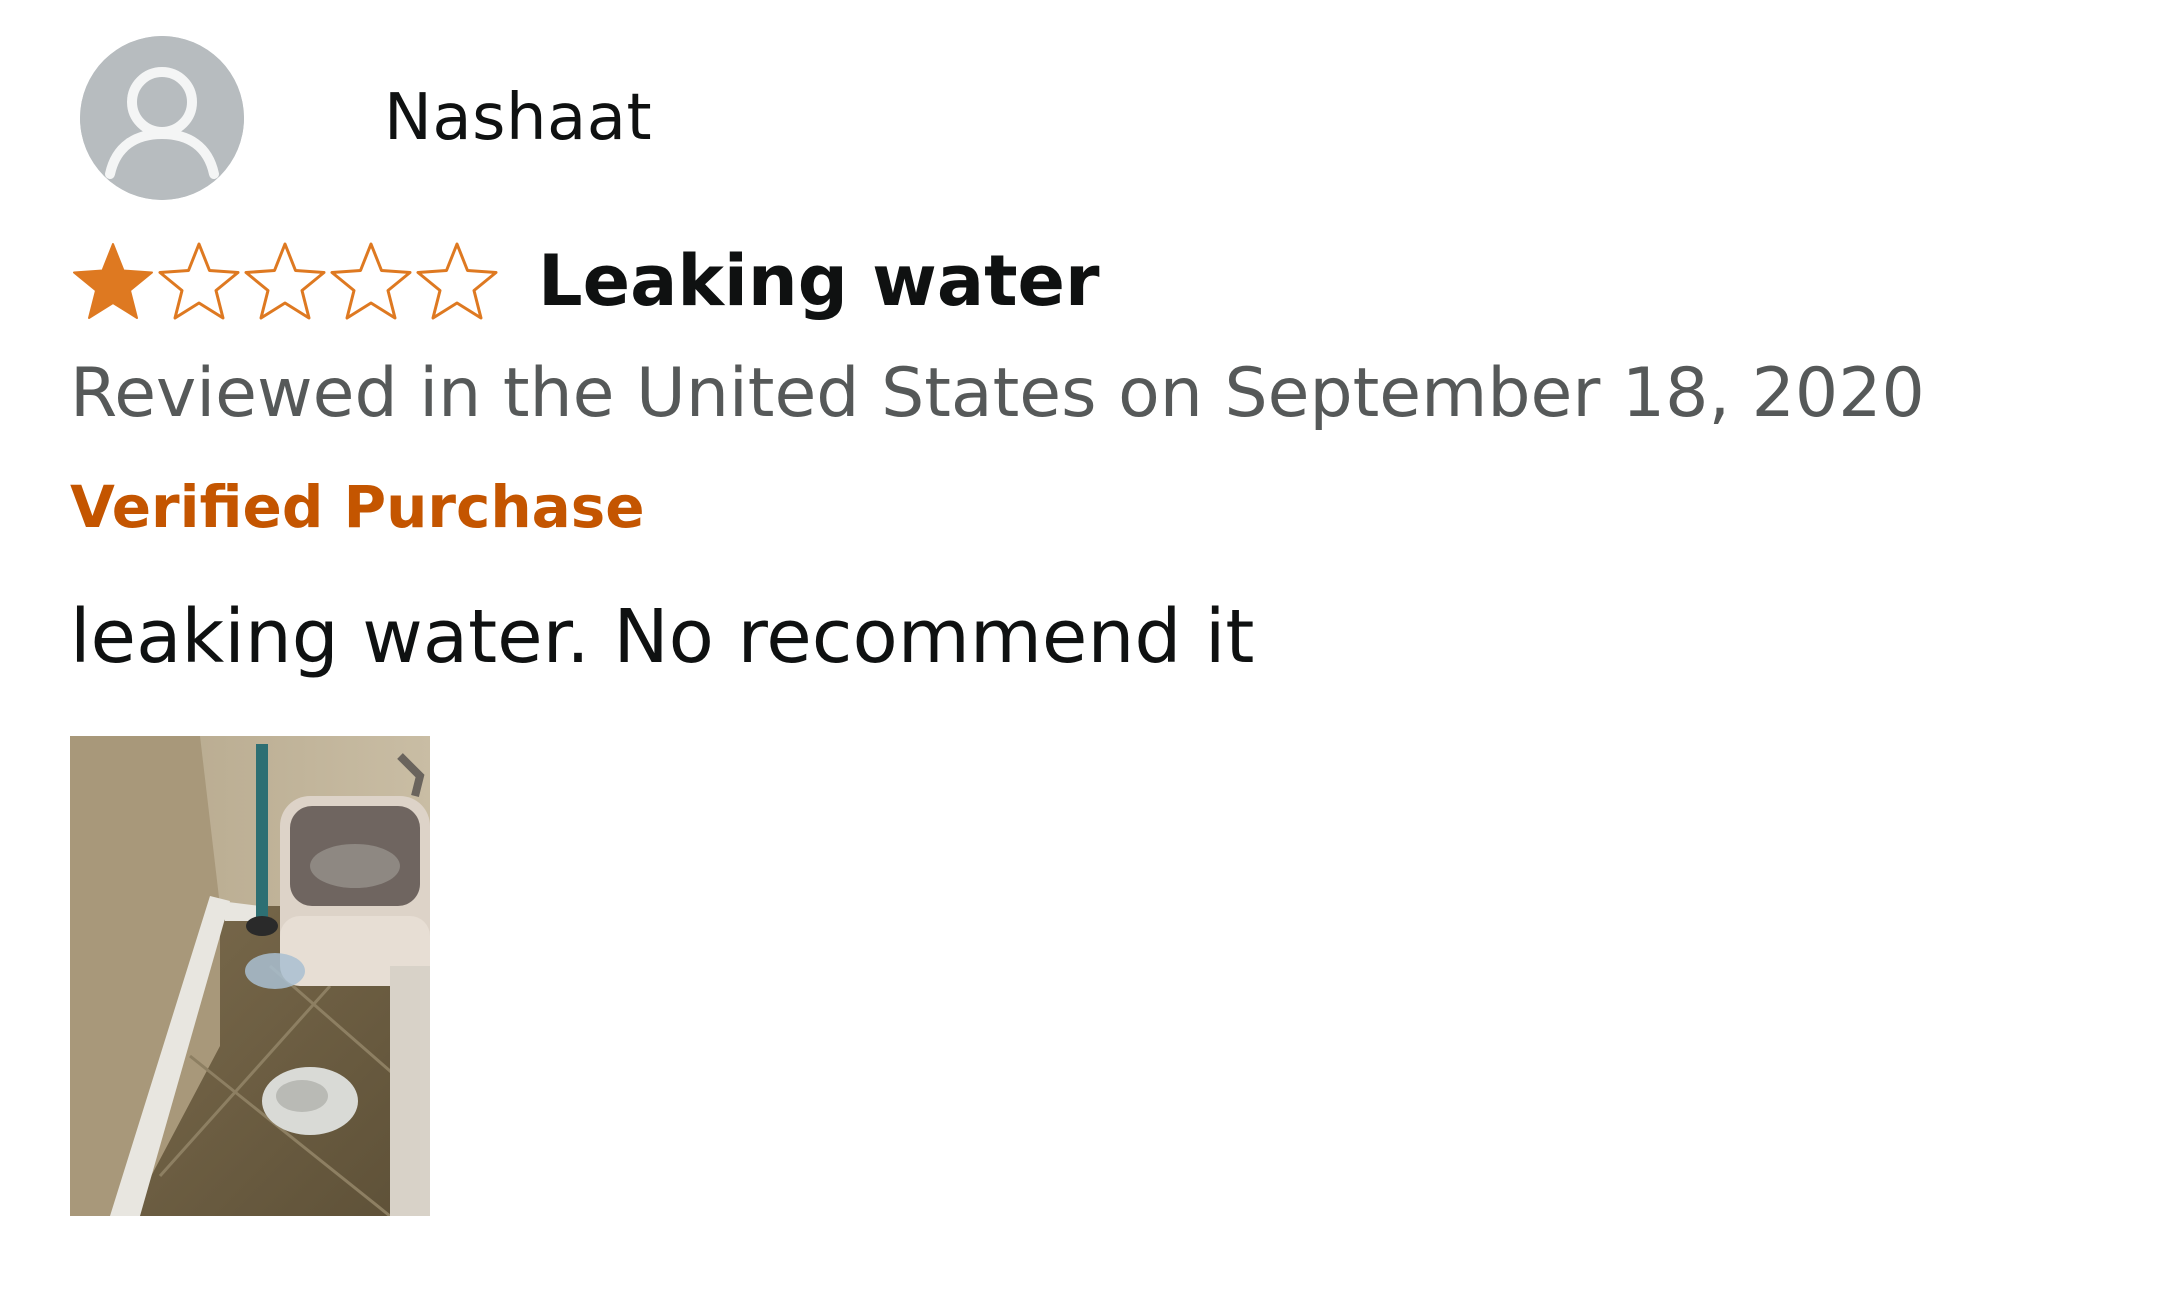  I want to click on review-title: Leaking water, so click(819, 281).